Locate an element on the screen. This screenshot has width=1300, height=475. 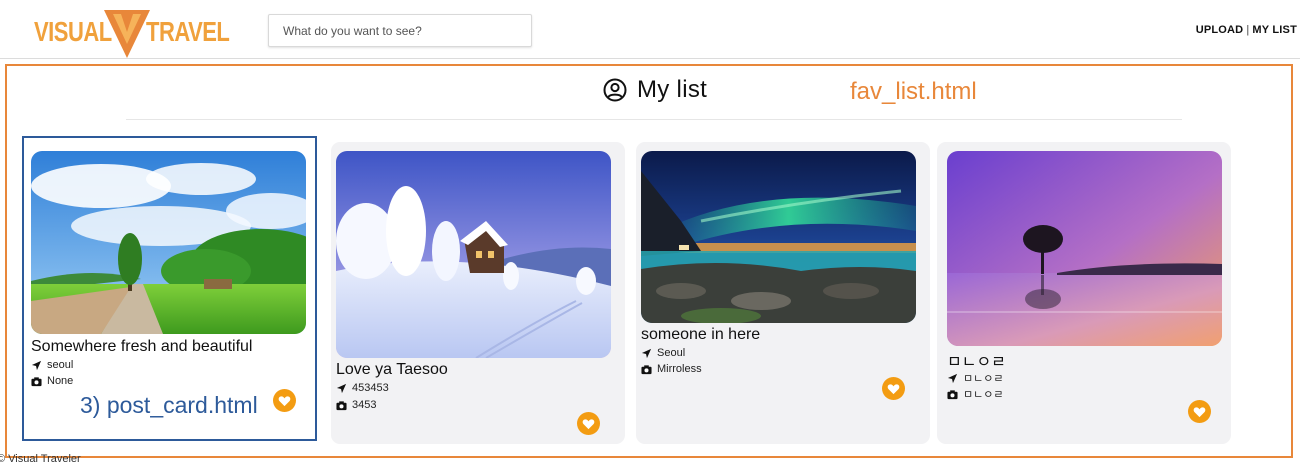
card-location: Seoul is located at coordinates (663, 353).